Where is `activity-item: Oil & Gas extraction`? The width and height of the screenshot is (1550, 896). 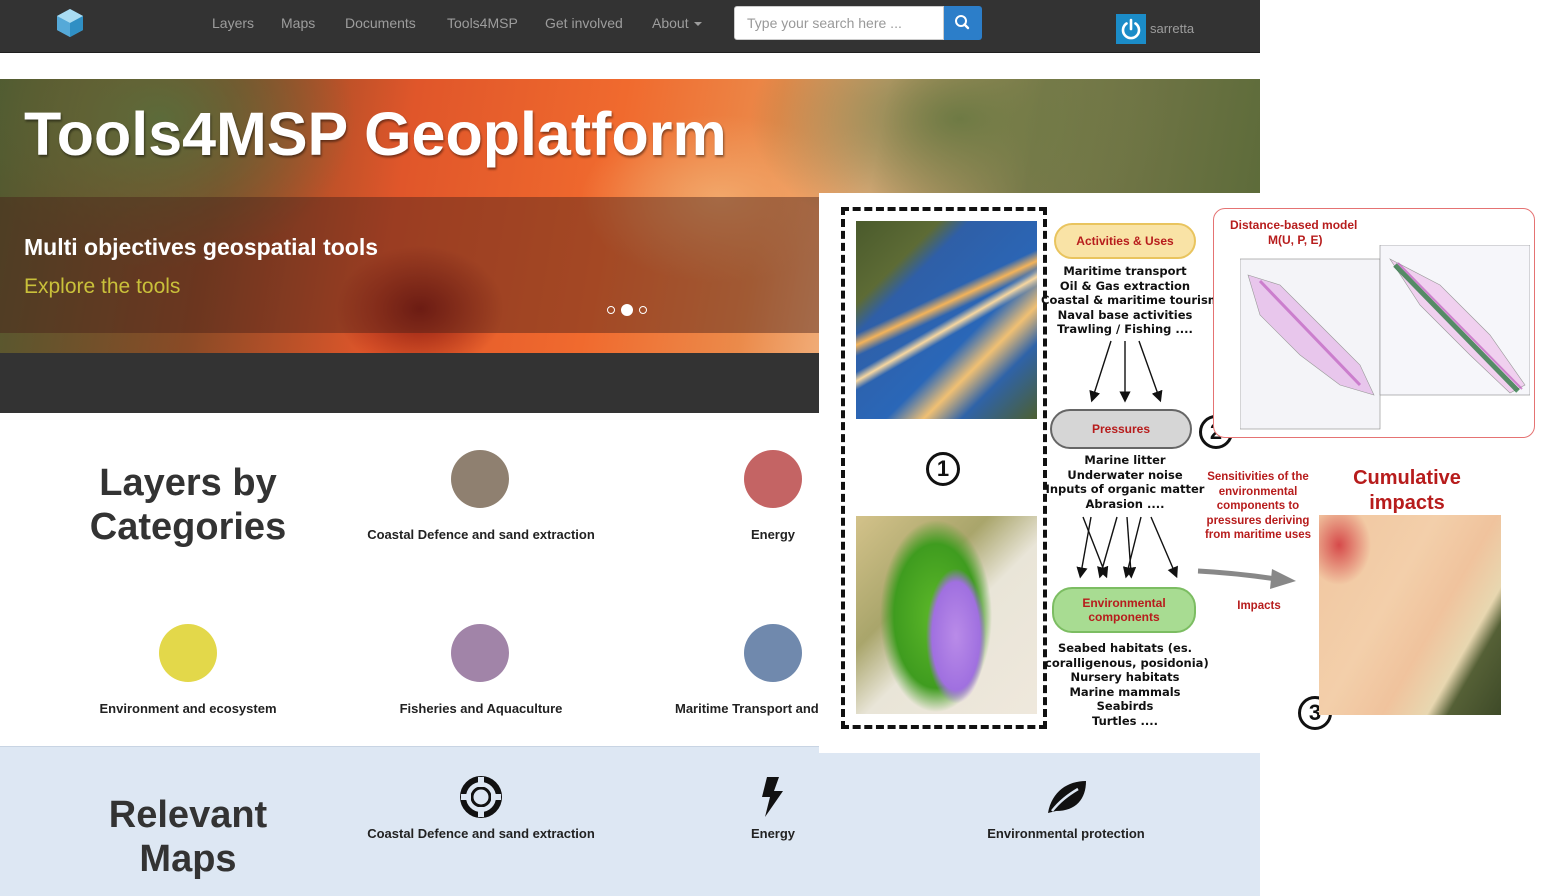 activity-item: Oil & Gas extraction is located at coordinates (1125, 285).